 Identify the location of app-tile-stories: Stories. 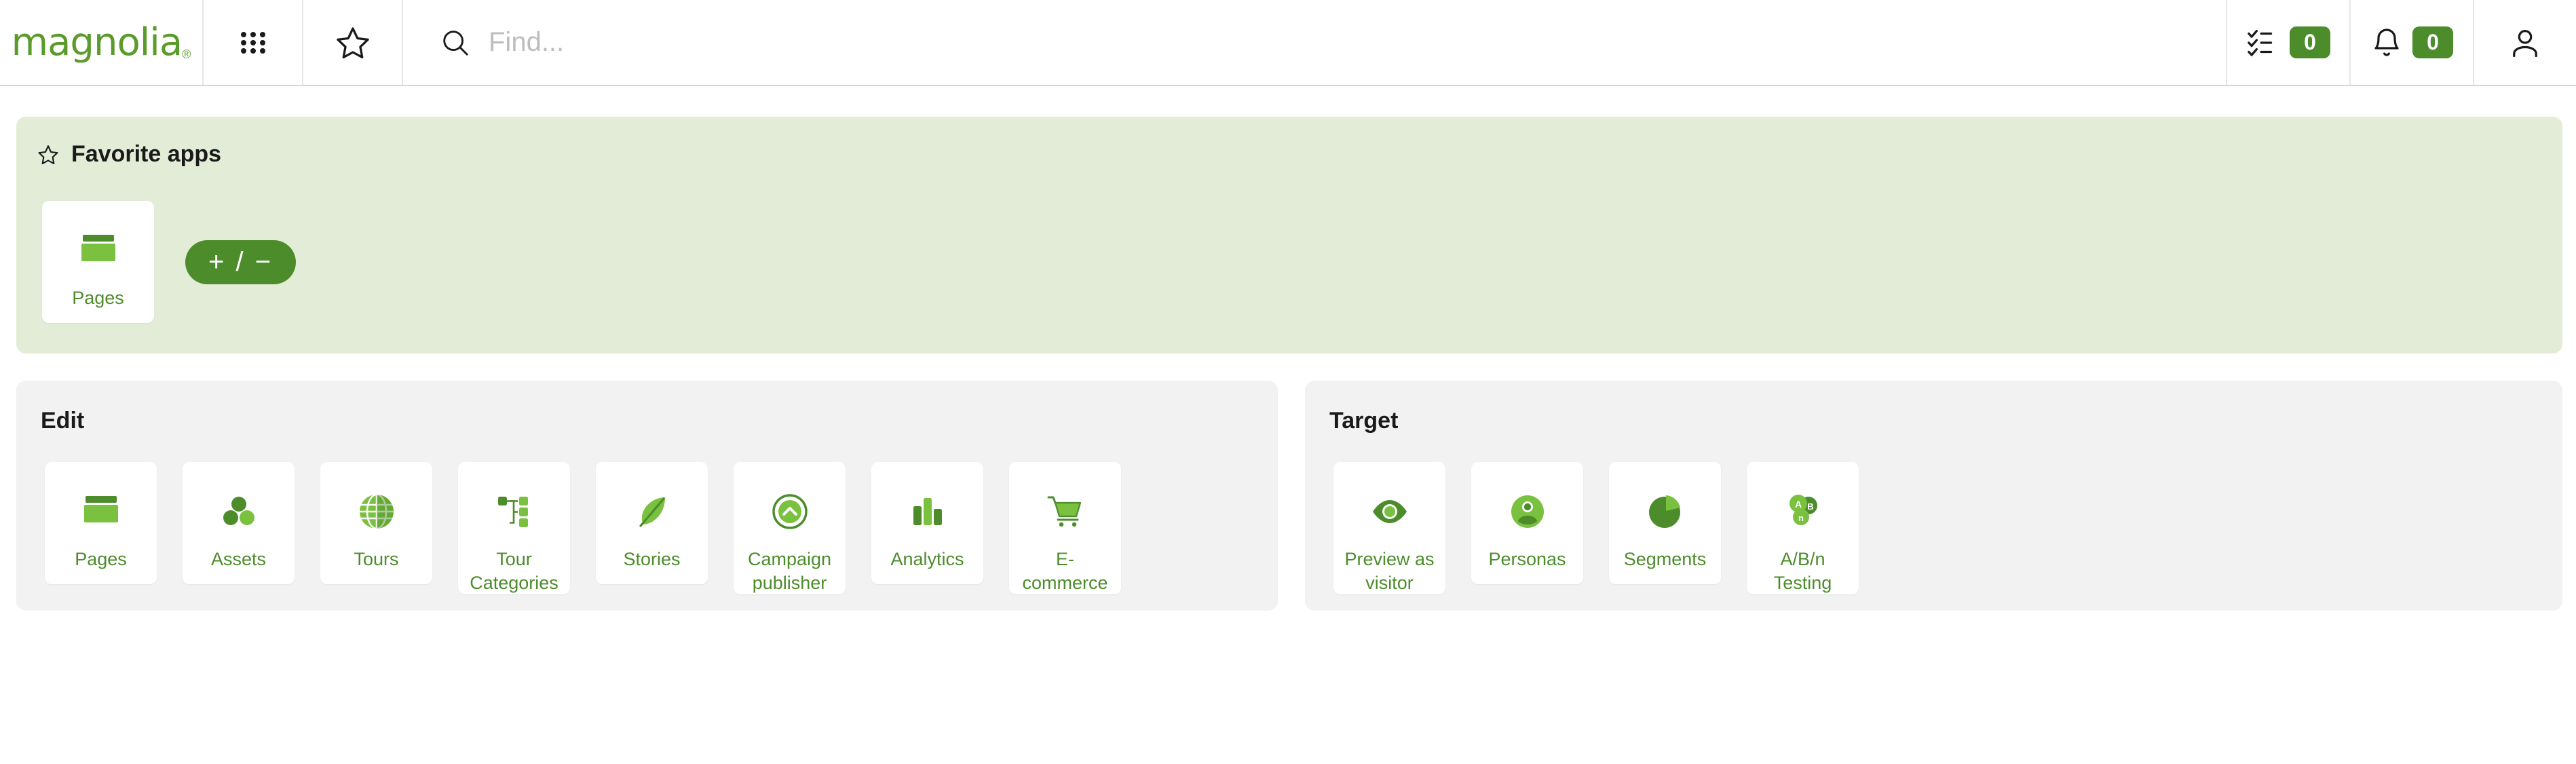
(652, 523).